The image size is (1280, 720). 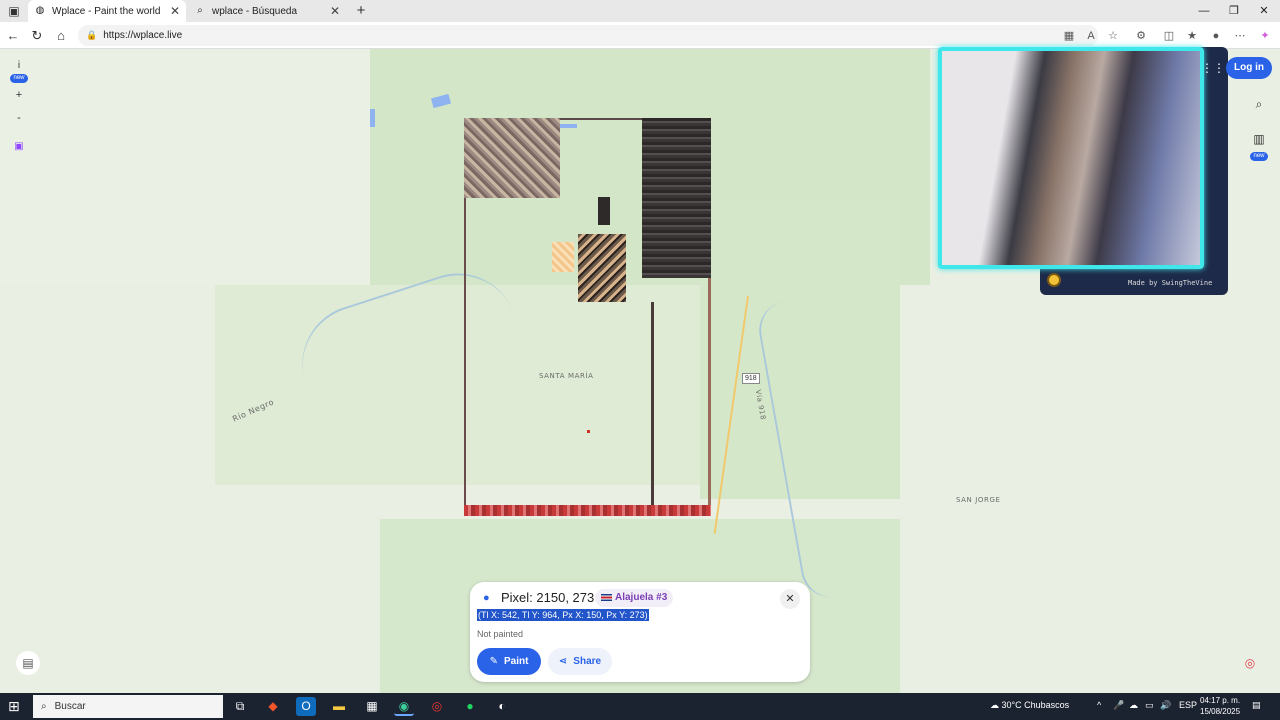 I want to click on info-icon: i, so click(x=19, y=65).